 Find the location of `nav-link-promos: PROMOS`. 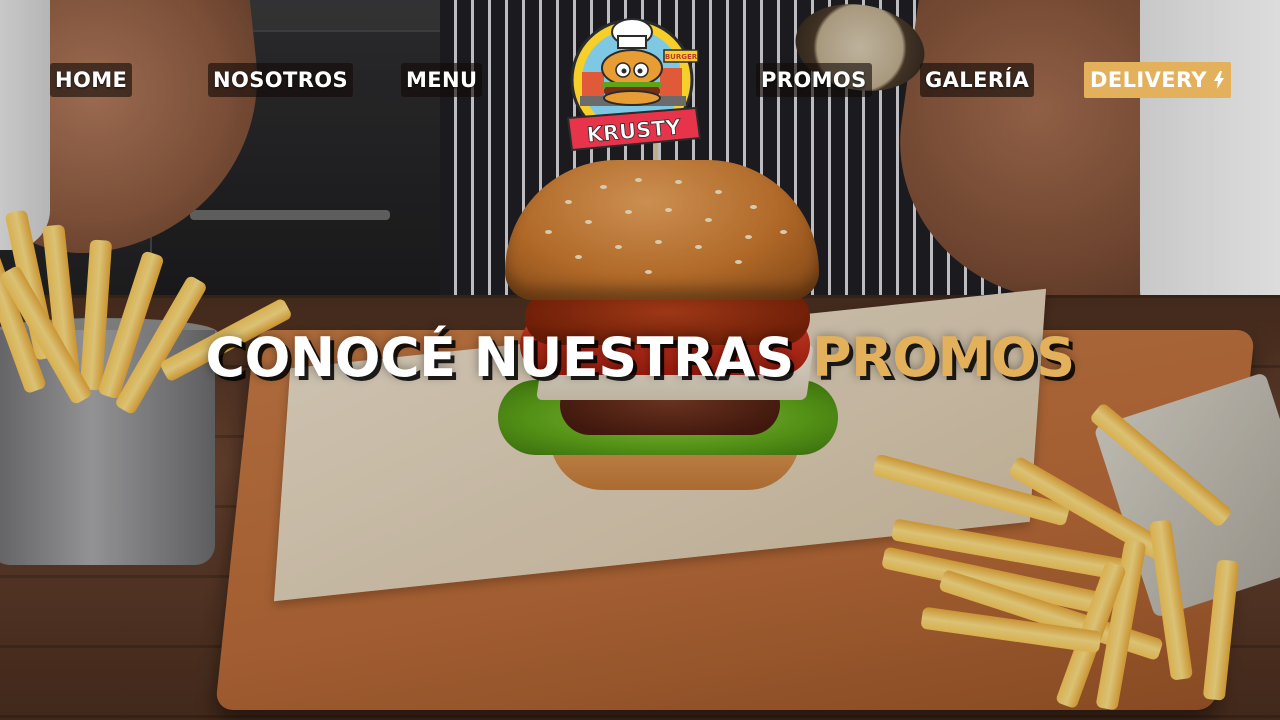

nav-link-promos: PROMOS is located at coordinates (814, 80).